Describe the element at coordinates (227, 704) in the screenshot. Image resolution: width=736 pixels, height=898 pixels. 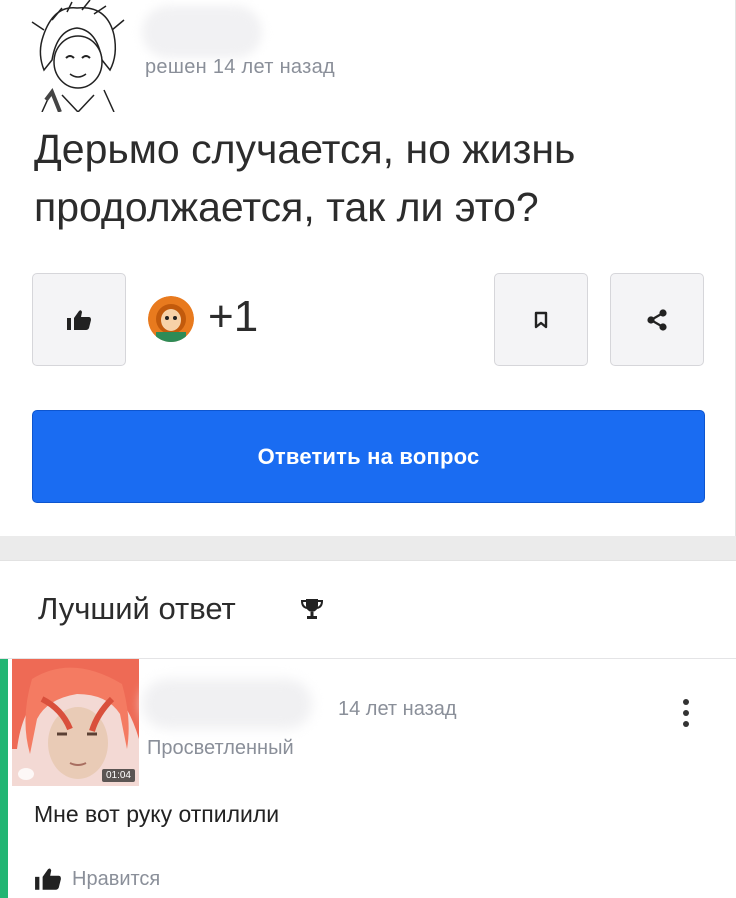
I see `answer-author-name-blurred` at that location.